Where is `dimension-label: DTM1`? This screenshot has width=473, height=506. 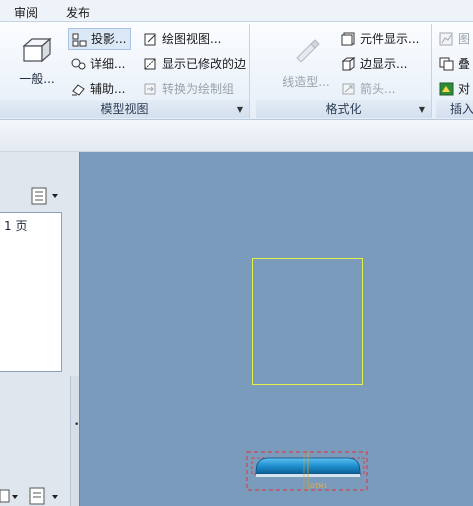
dimension-label: DTM1 is located at coordinates (318, 486).